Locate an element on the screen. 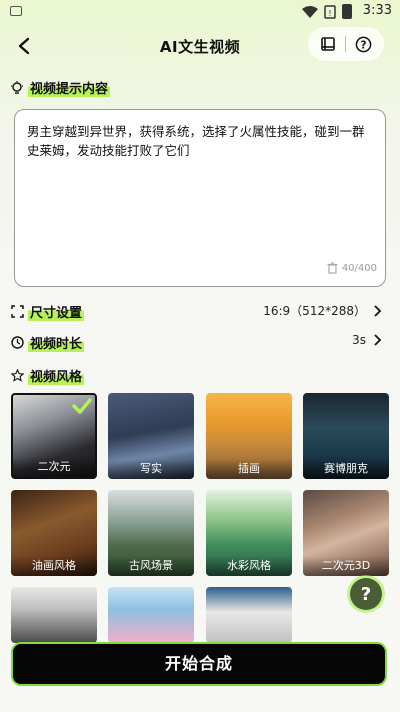 This screenshot has width=400, height=712. size-value: 16:9（512*288） is located at coordinates (314, 311).